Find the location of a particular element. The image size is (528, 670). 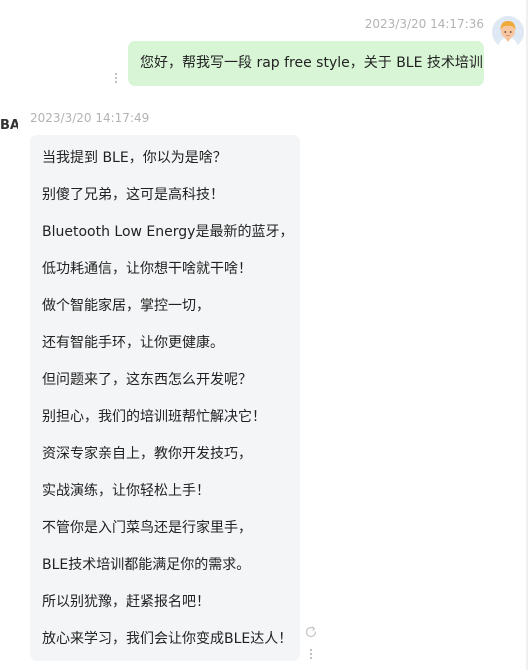

bot-message-line: 当我提到 BLE，你以为是啥？ is located at coordinates (134, 158).